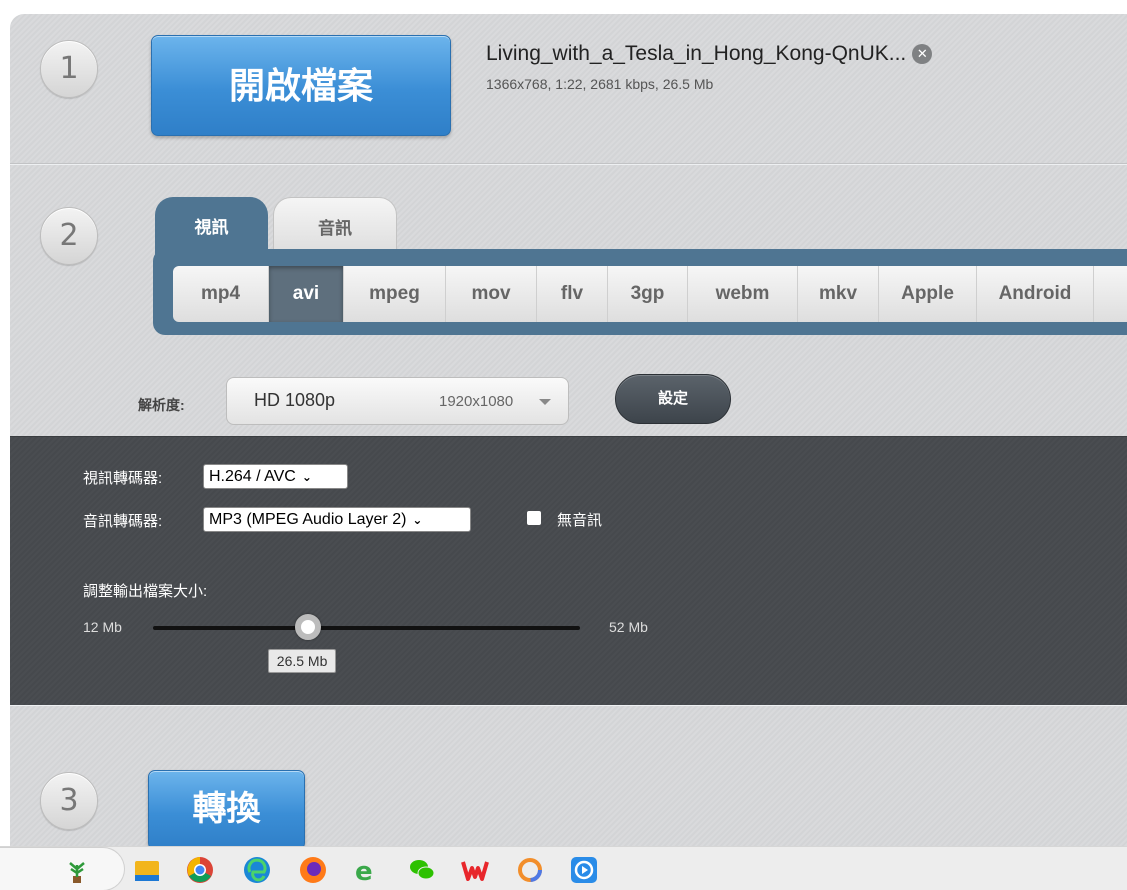  I want to click on audio-codec-select: MP3 (MPEG Audio Layer 2) ⌄, so click(337, 519).